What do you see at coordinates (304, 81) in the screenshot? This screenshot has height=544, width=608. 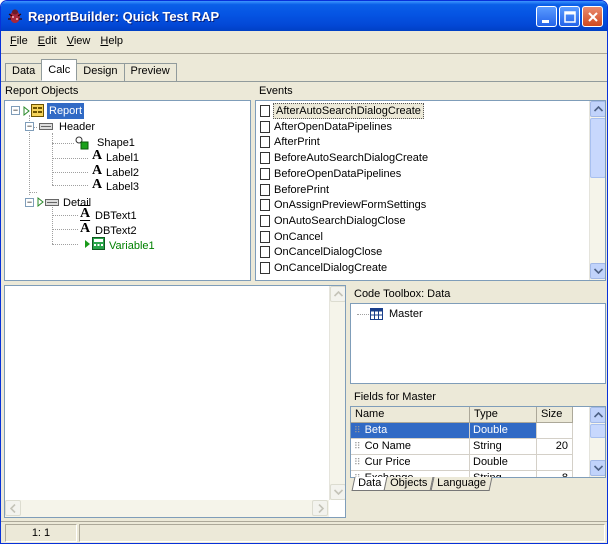 I see `tab-divider` at bounding box center [304, 81].